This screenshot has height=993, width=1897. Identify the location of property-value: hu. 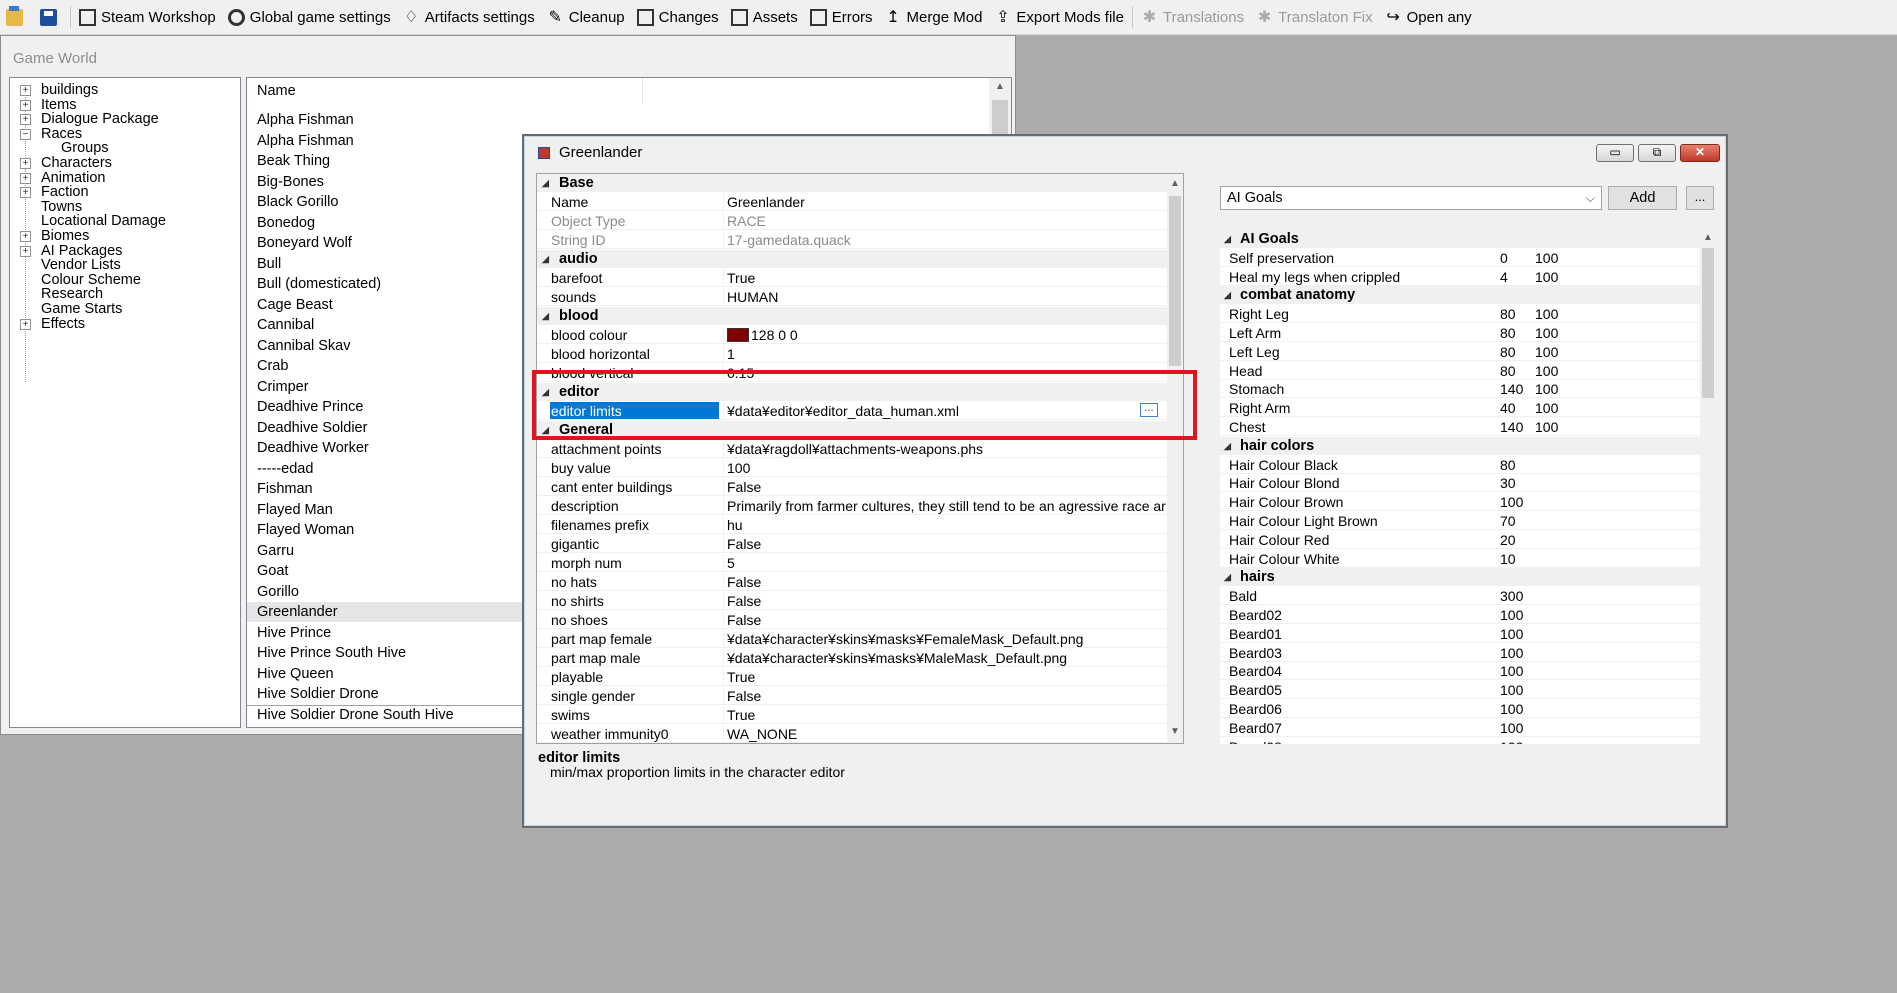
(947, 524).